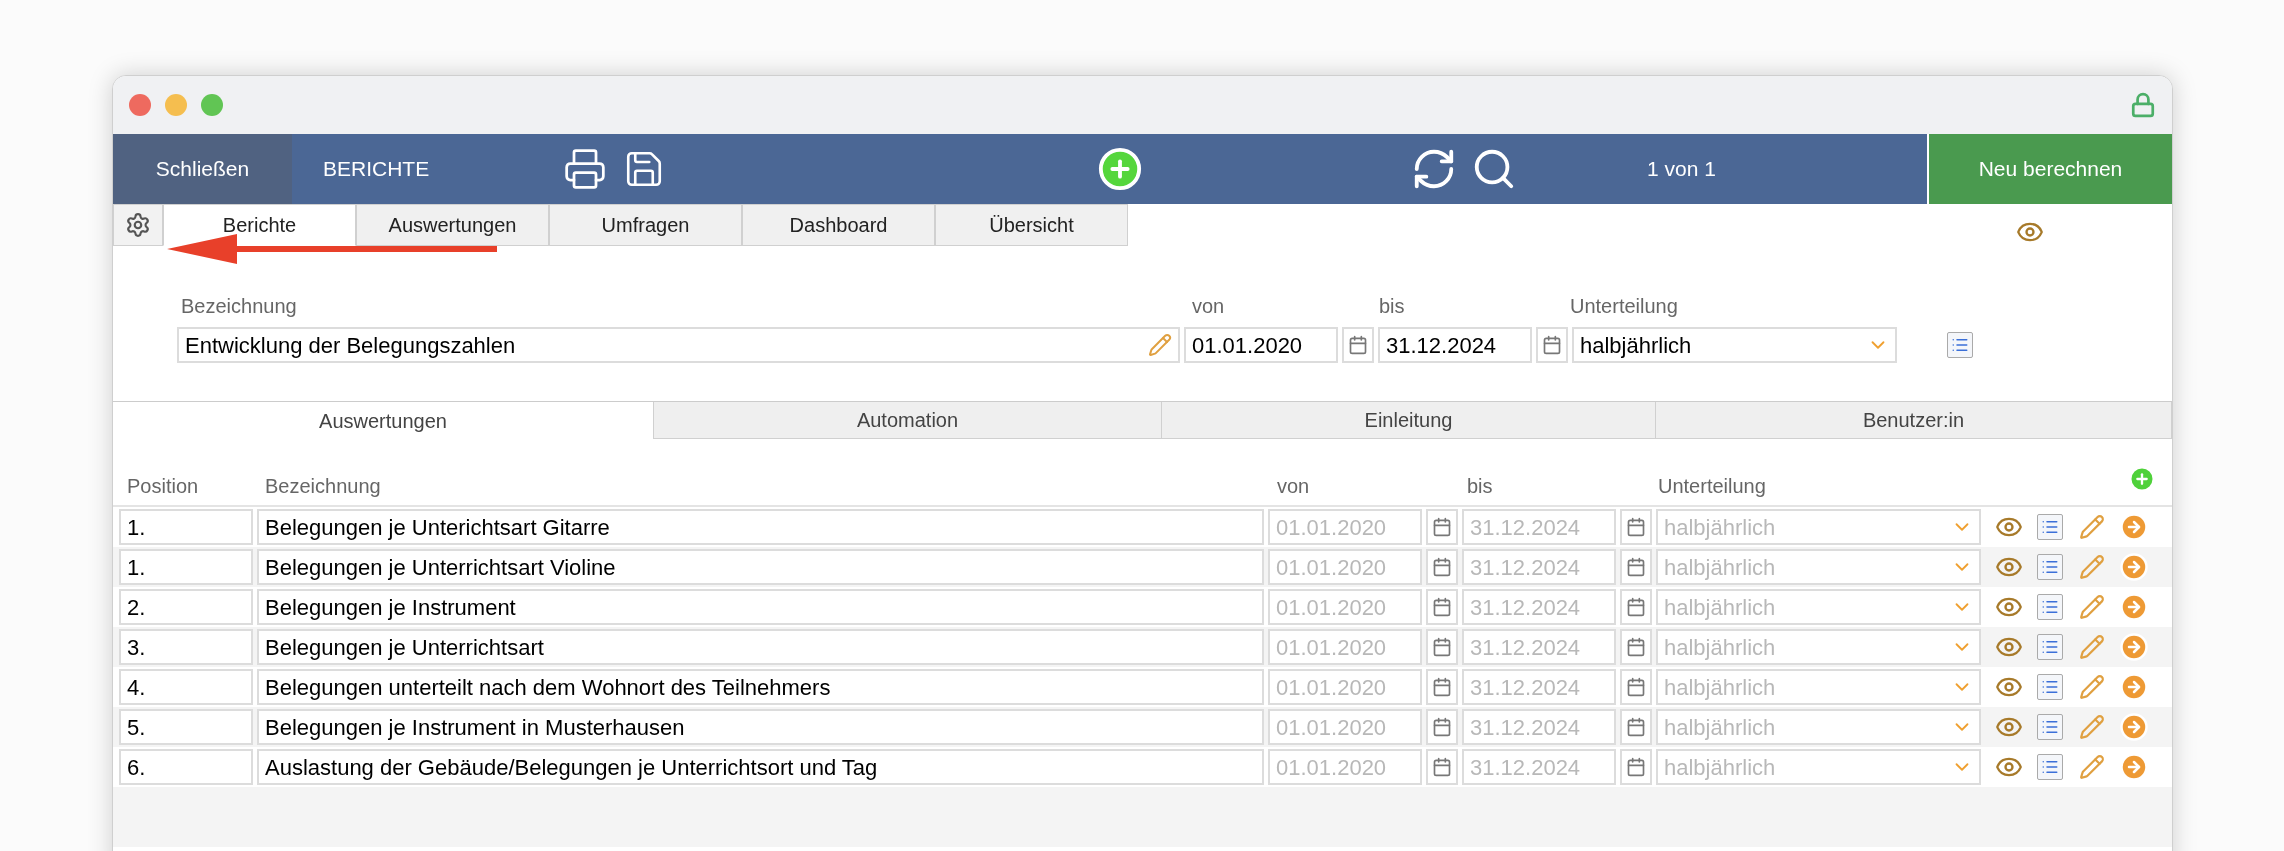 This screenshot has height=851, width=2284. I want to click on field-label: bis, so click(1392, 306).